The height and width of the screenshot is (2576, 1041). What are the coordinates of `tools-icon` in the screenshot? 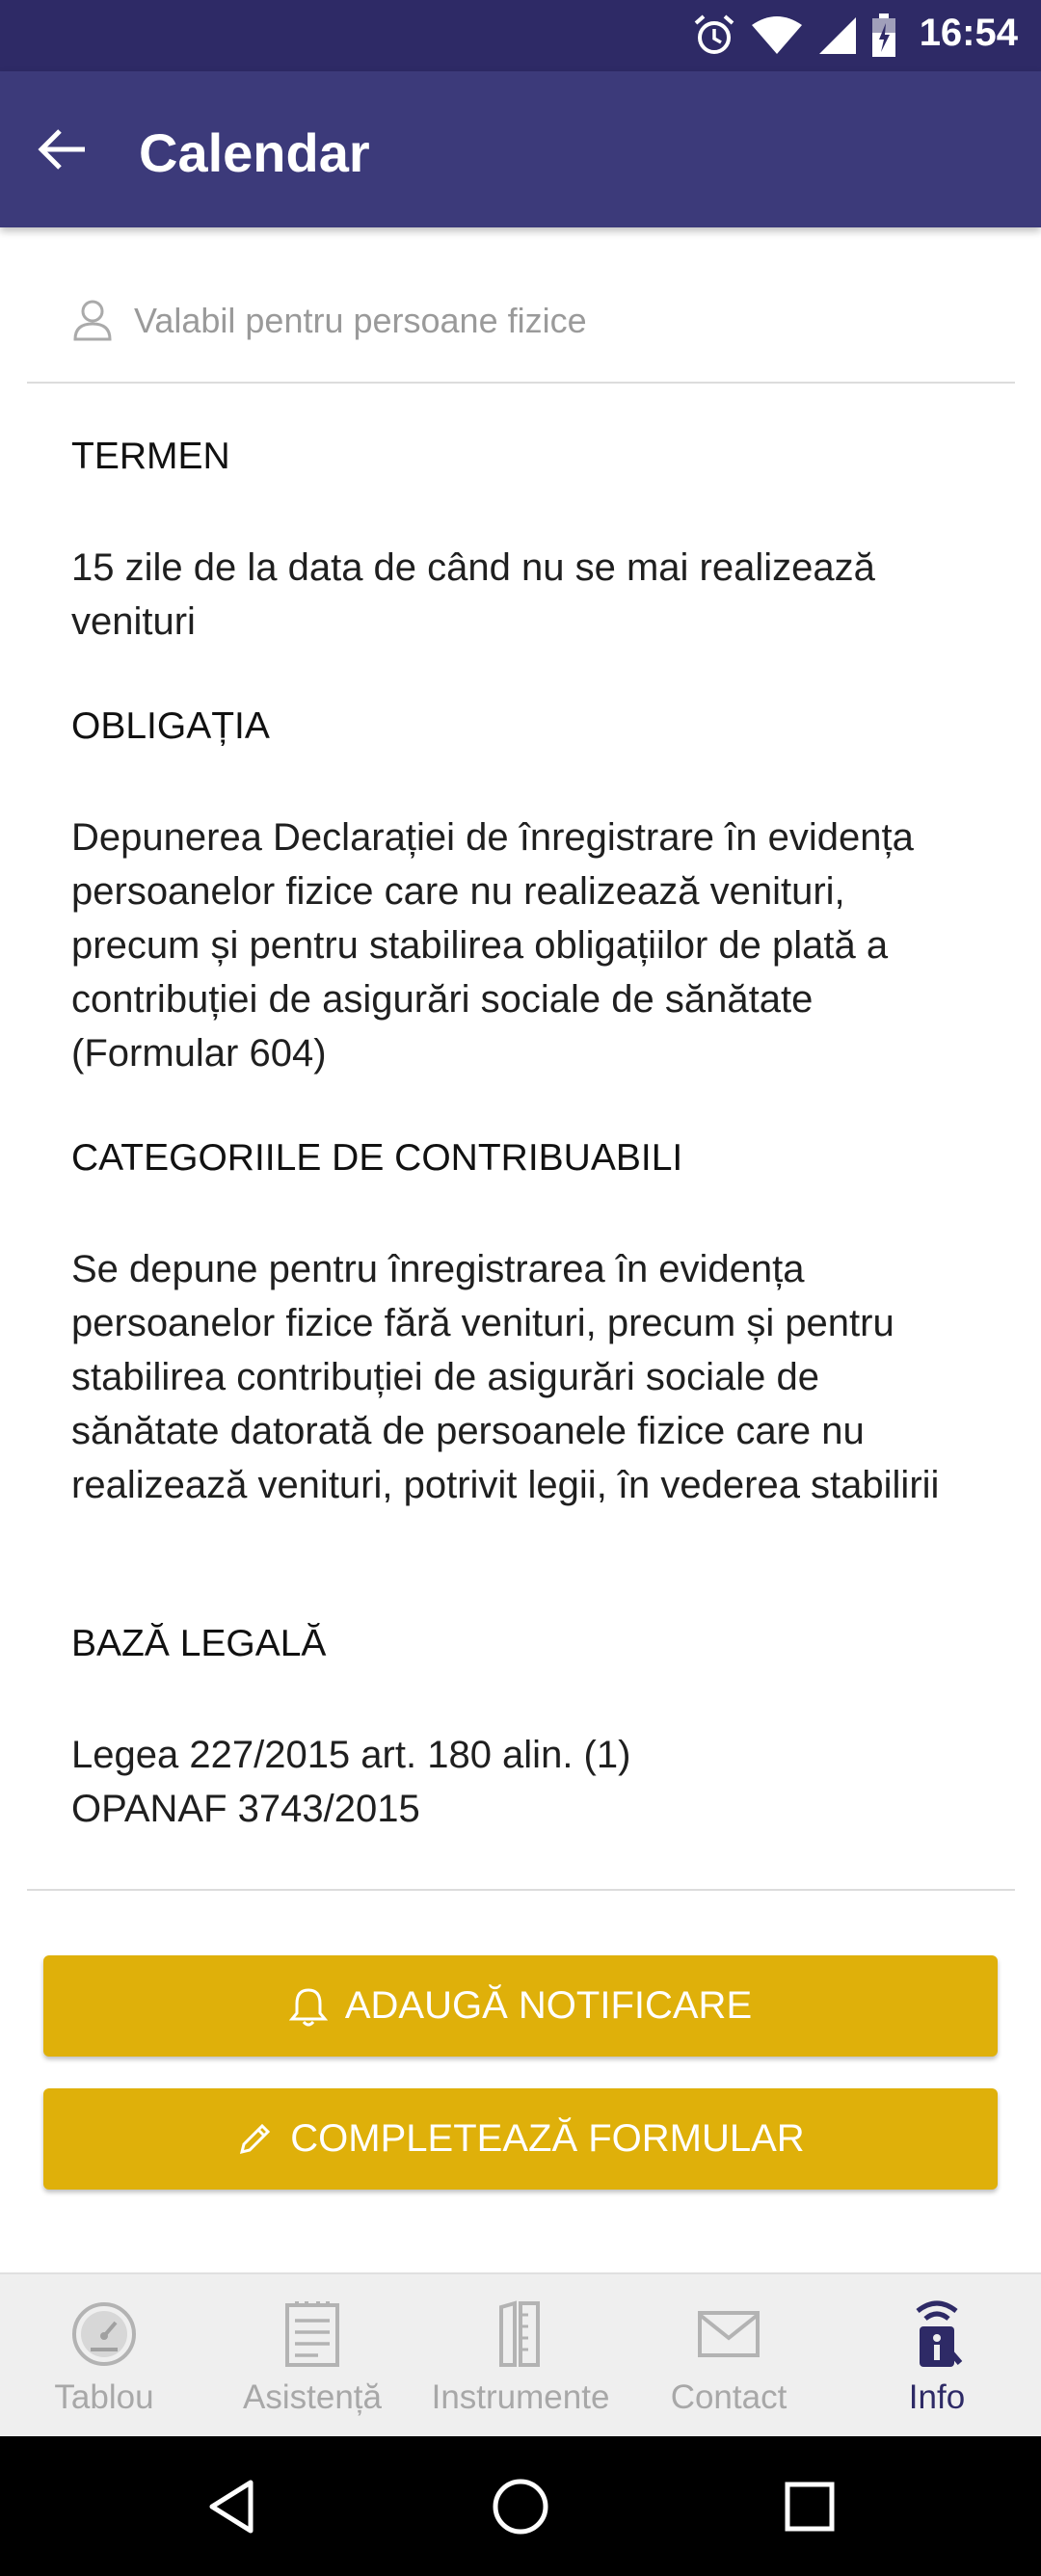 It's located at (519, 2333).